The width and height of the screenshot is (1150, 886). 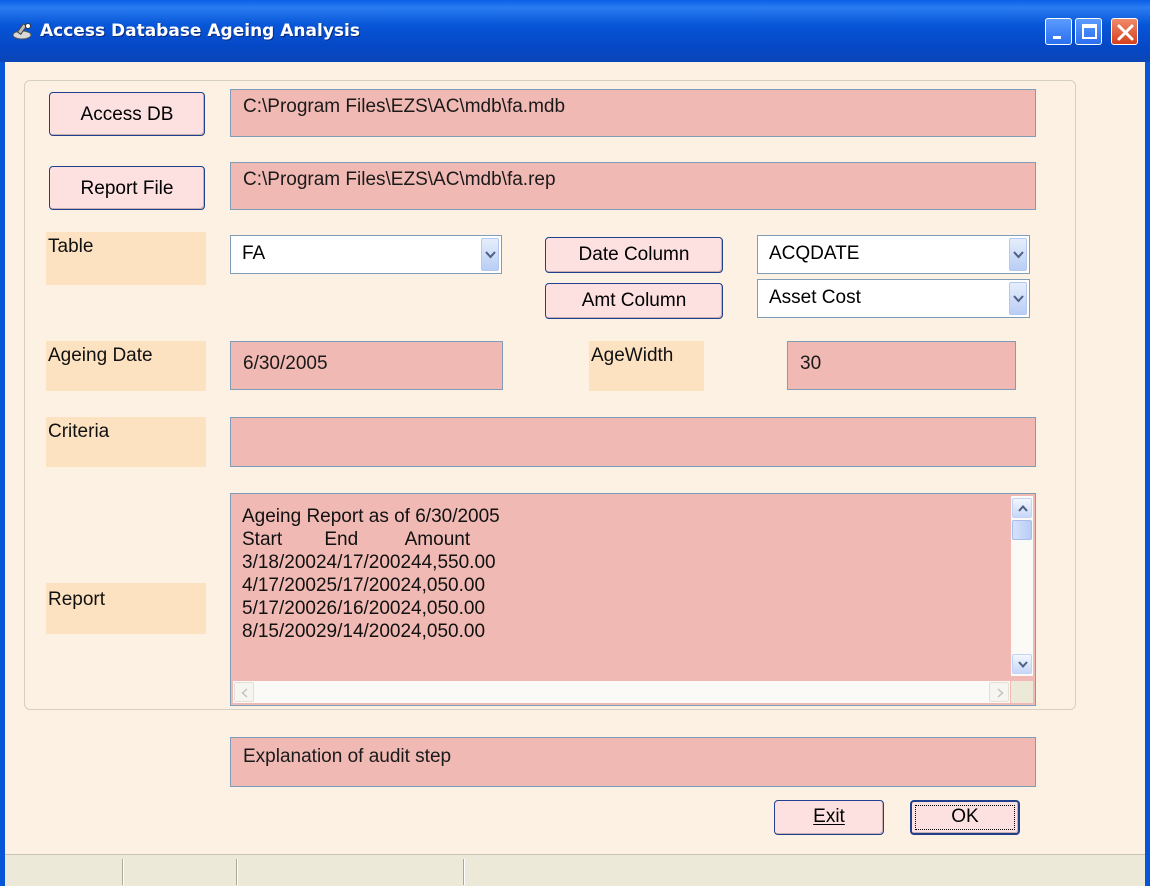 What do you see at coordinates (633, 442) in the screenshot?
I see `criteria-field` at bounding box center [633, 442].